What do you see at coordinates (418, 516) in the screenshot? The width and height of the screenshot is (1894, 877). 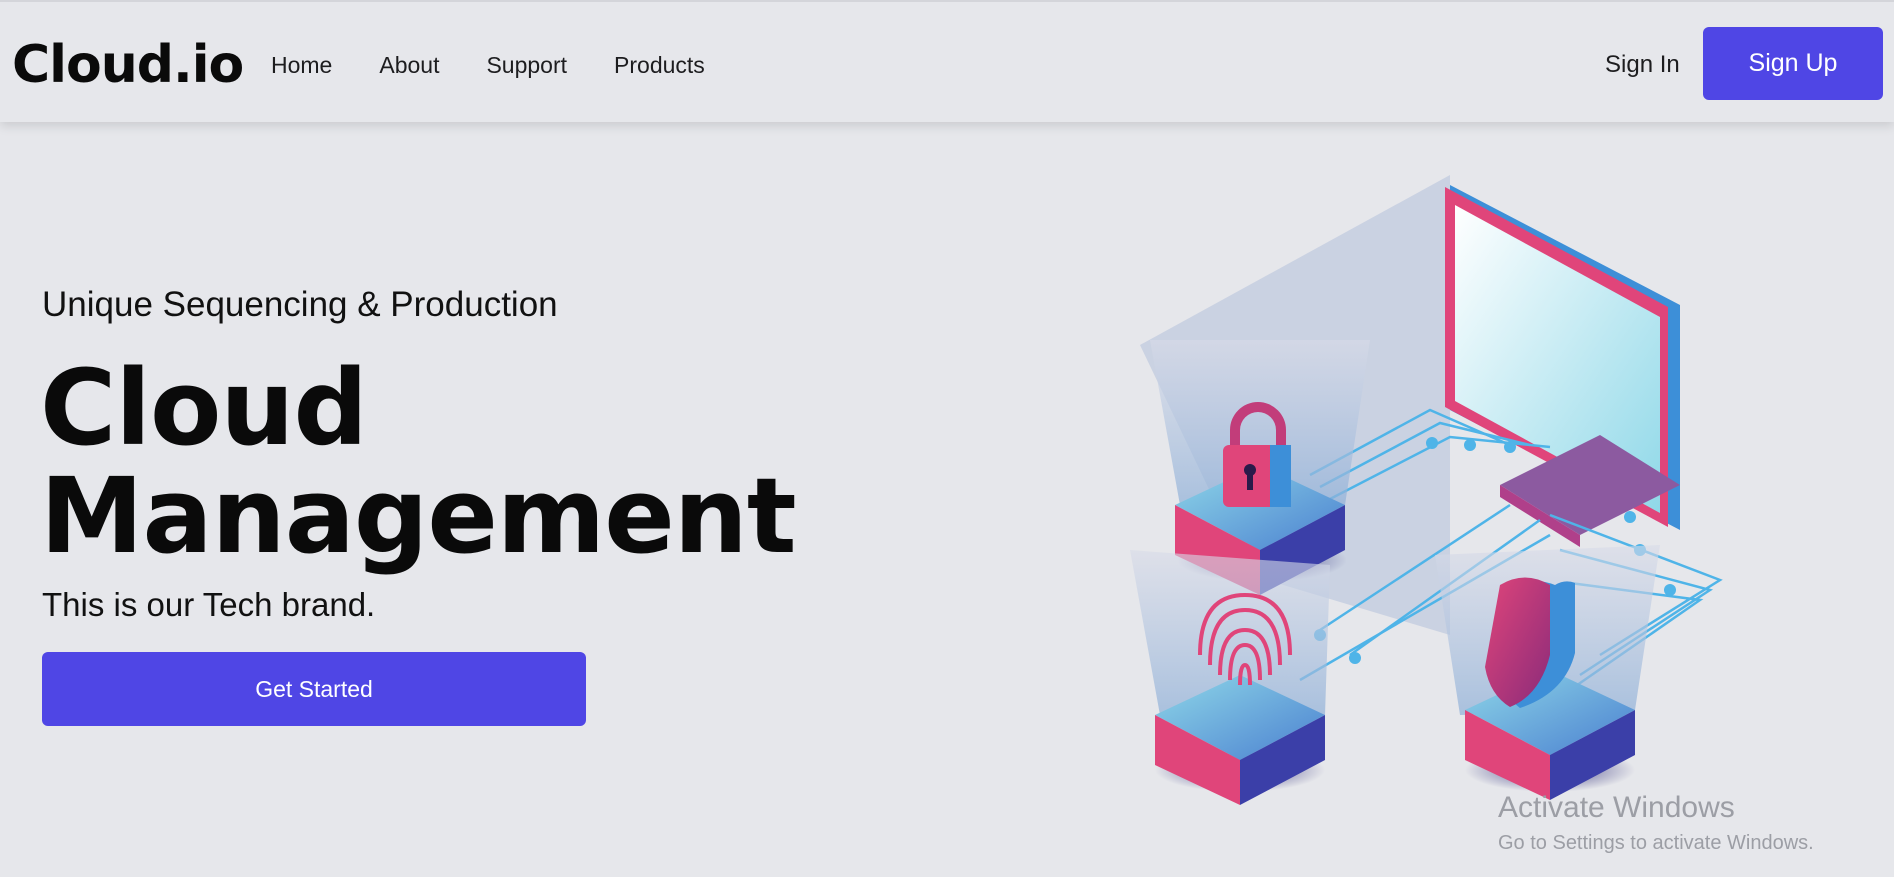 I see `hero-title-line-2: Management` at bounding box center [418, 516].